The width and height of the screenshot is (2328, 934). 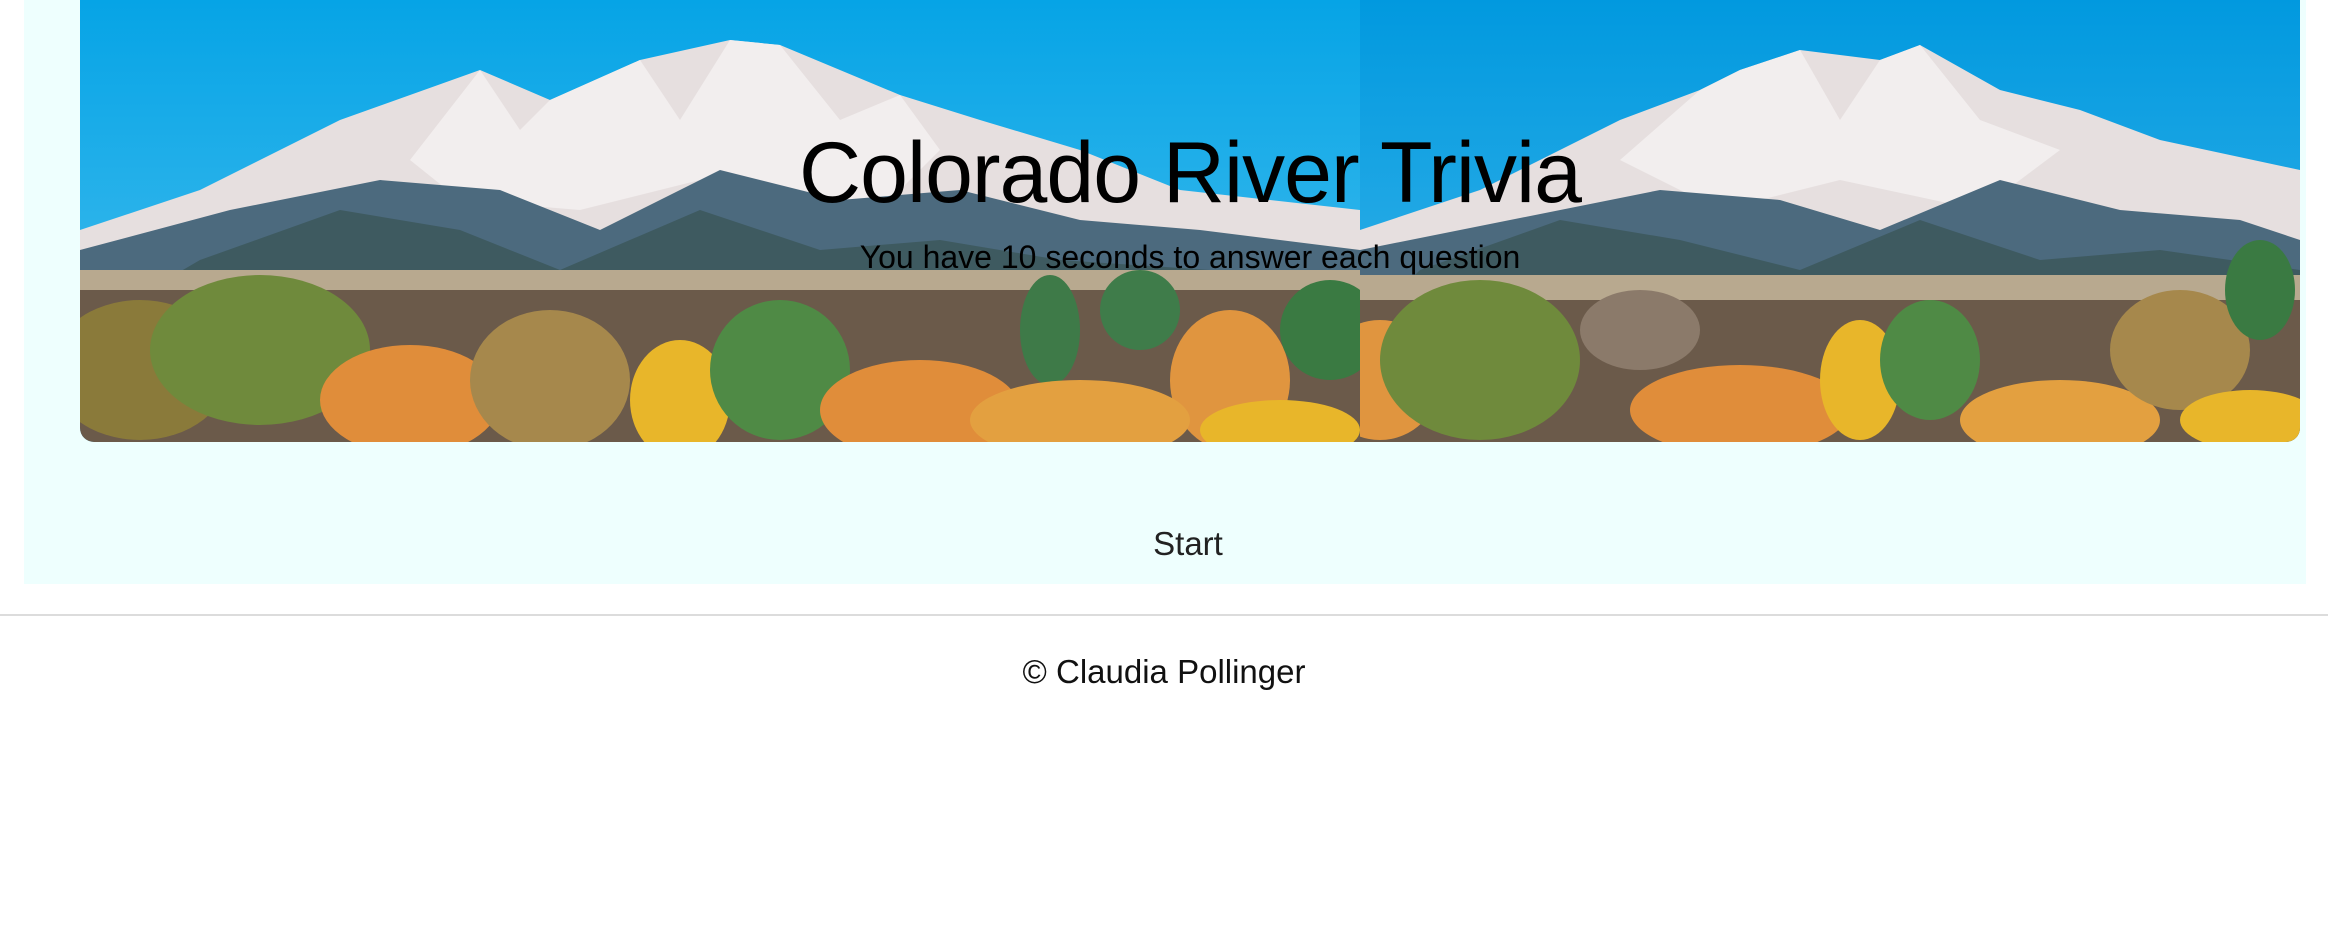 What do you see at coordinates (1164, 671) in the screenshot?
I see `footer-copyright: © Claudia Pollinger` at bounding box center [1164, 671].